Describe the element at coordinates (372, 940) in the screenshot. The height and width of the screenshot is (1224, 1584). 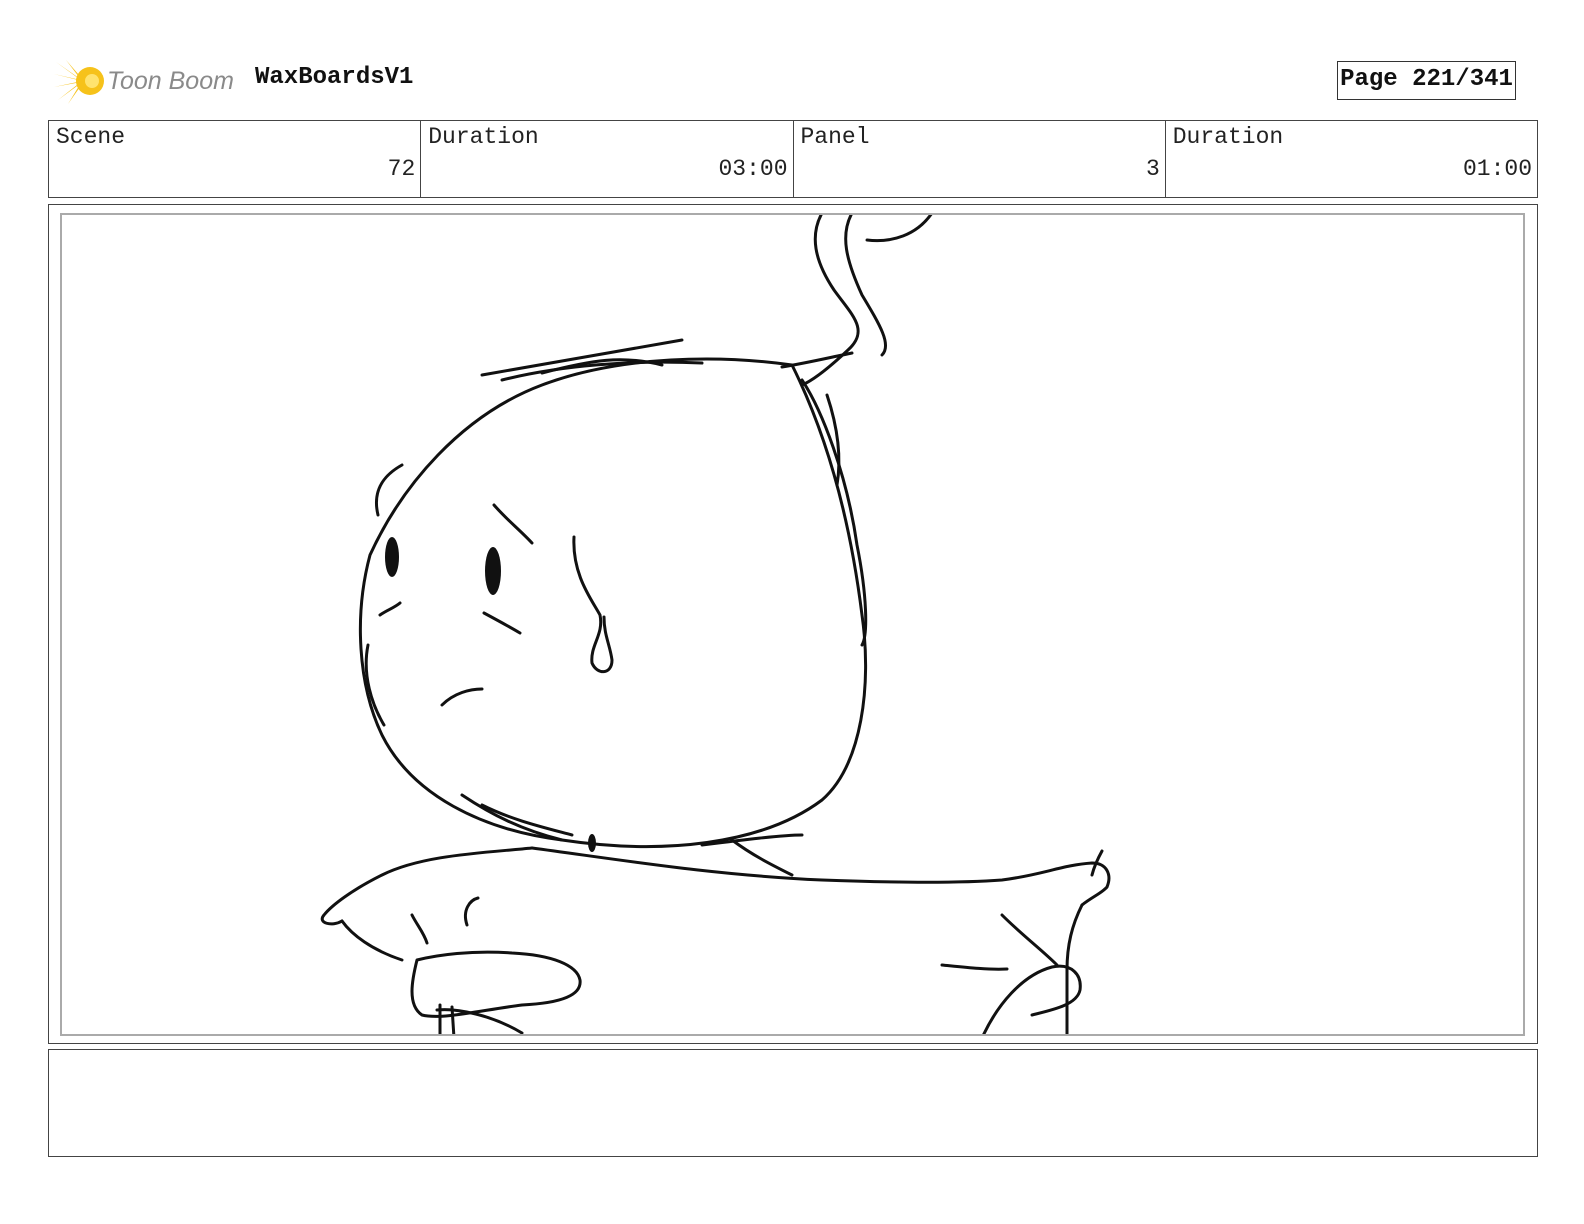
I see `pillow-left-corner` at that location.